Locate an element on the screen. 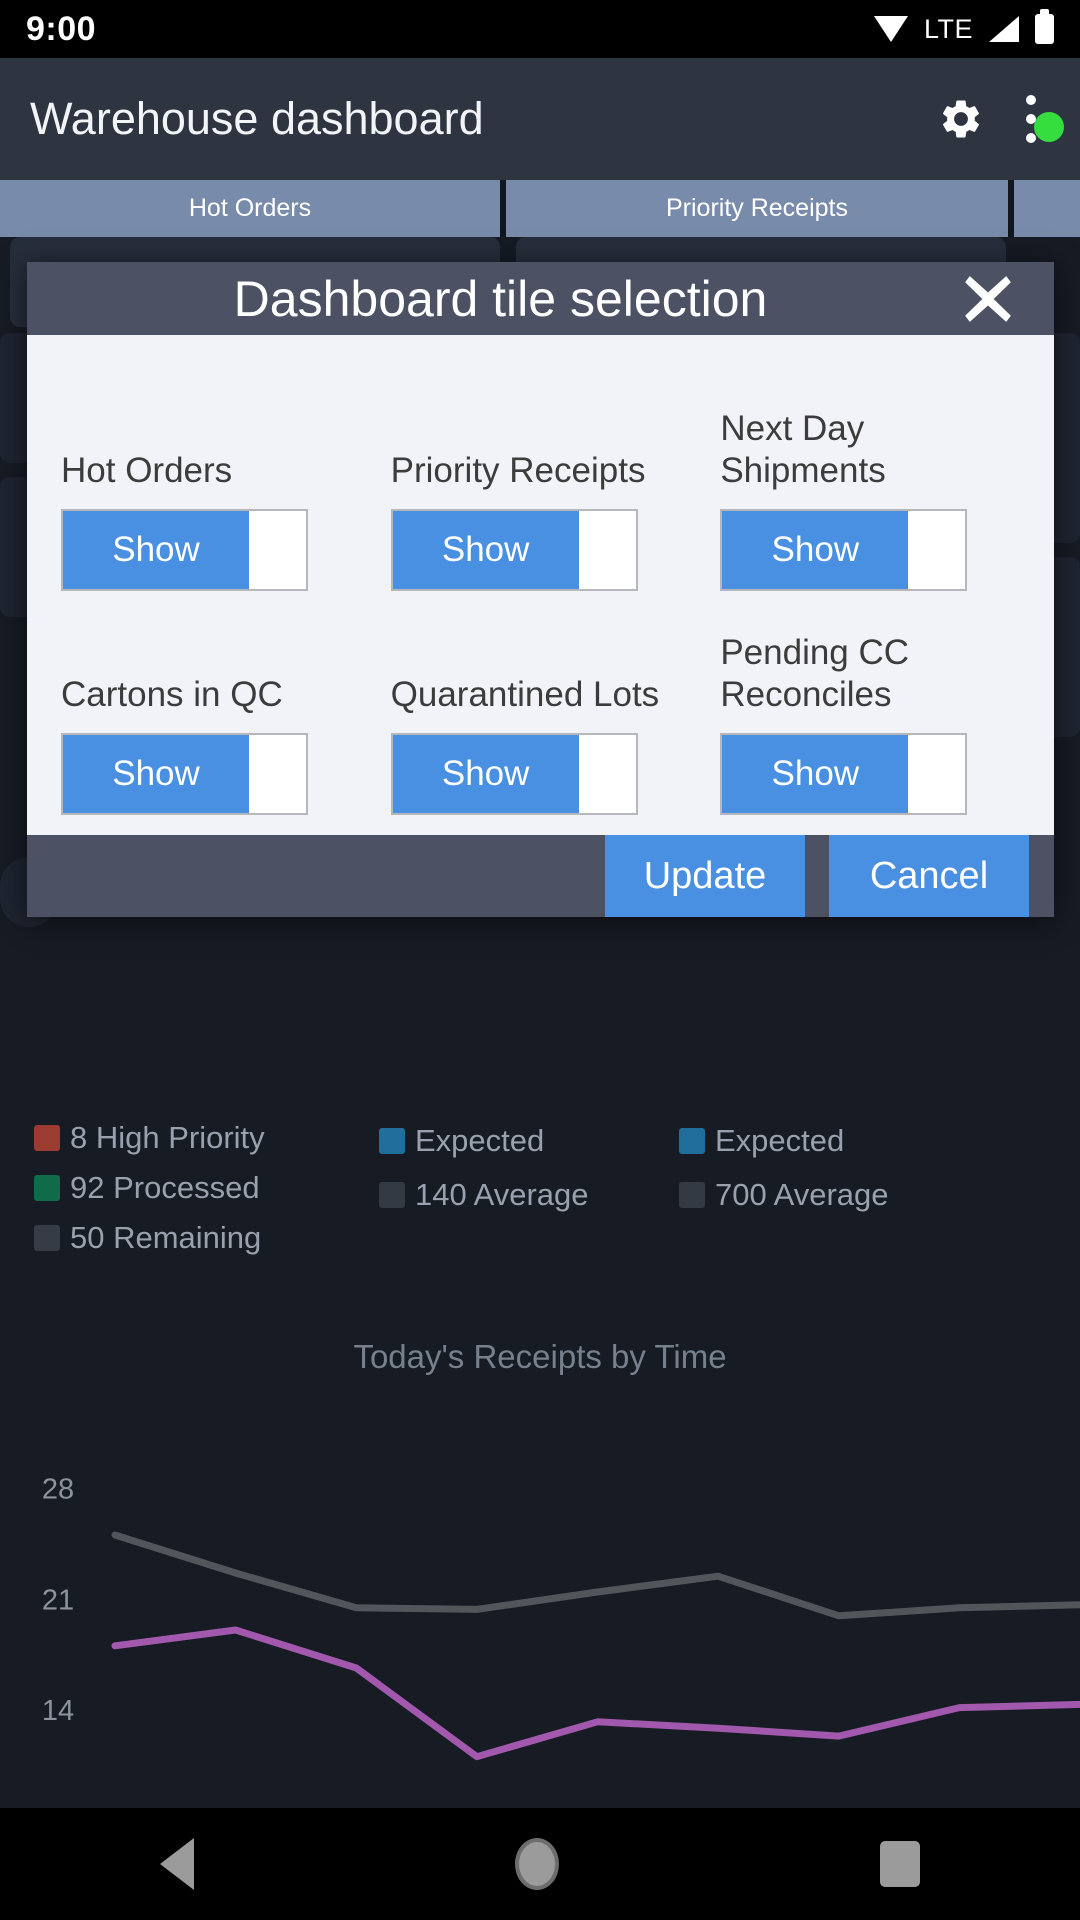 The image size is (1080, 1920). close-icon is located at coordinates (988, 299).